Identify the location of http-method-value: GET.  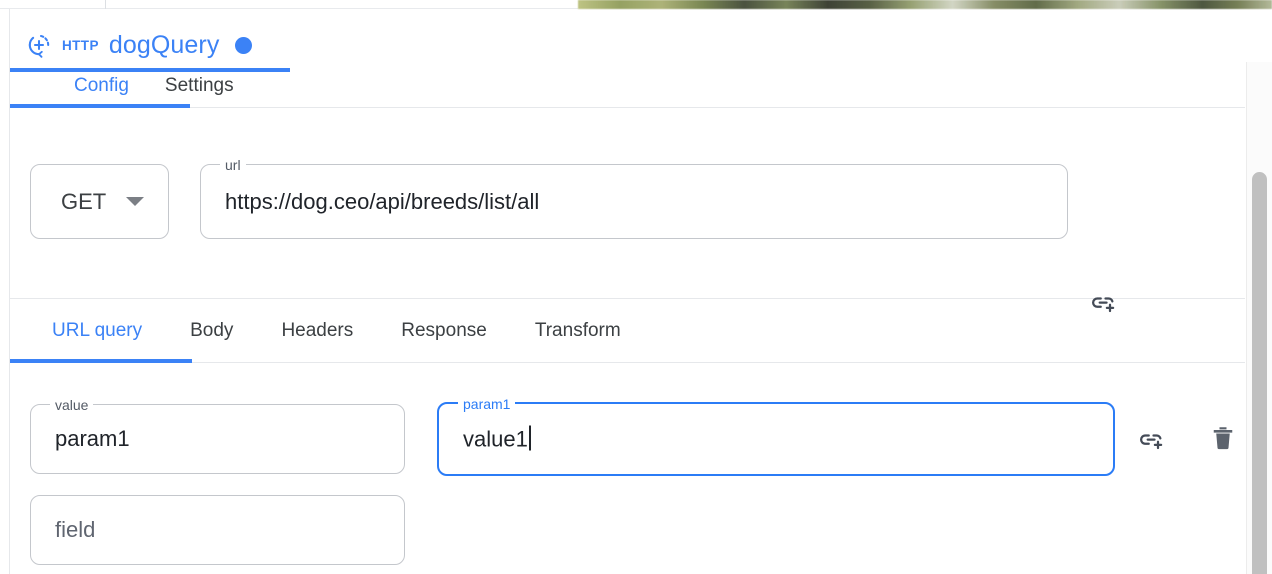
(84, 201).